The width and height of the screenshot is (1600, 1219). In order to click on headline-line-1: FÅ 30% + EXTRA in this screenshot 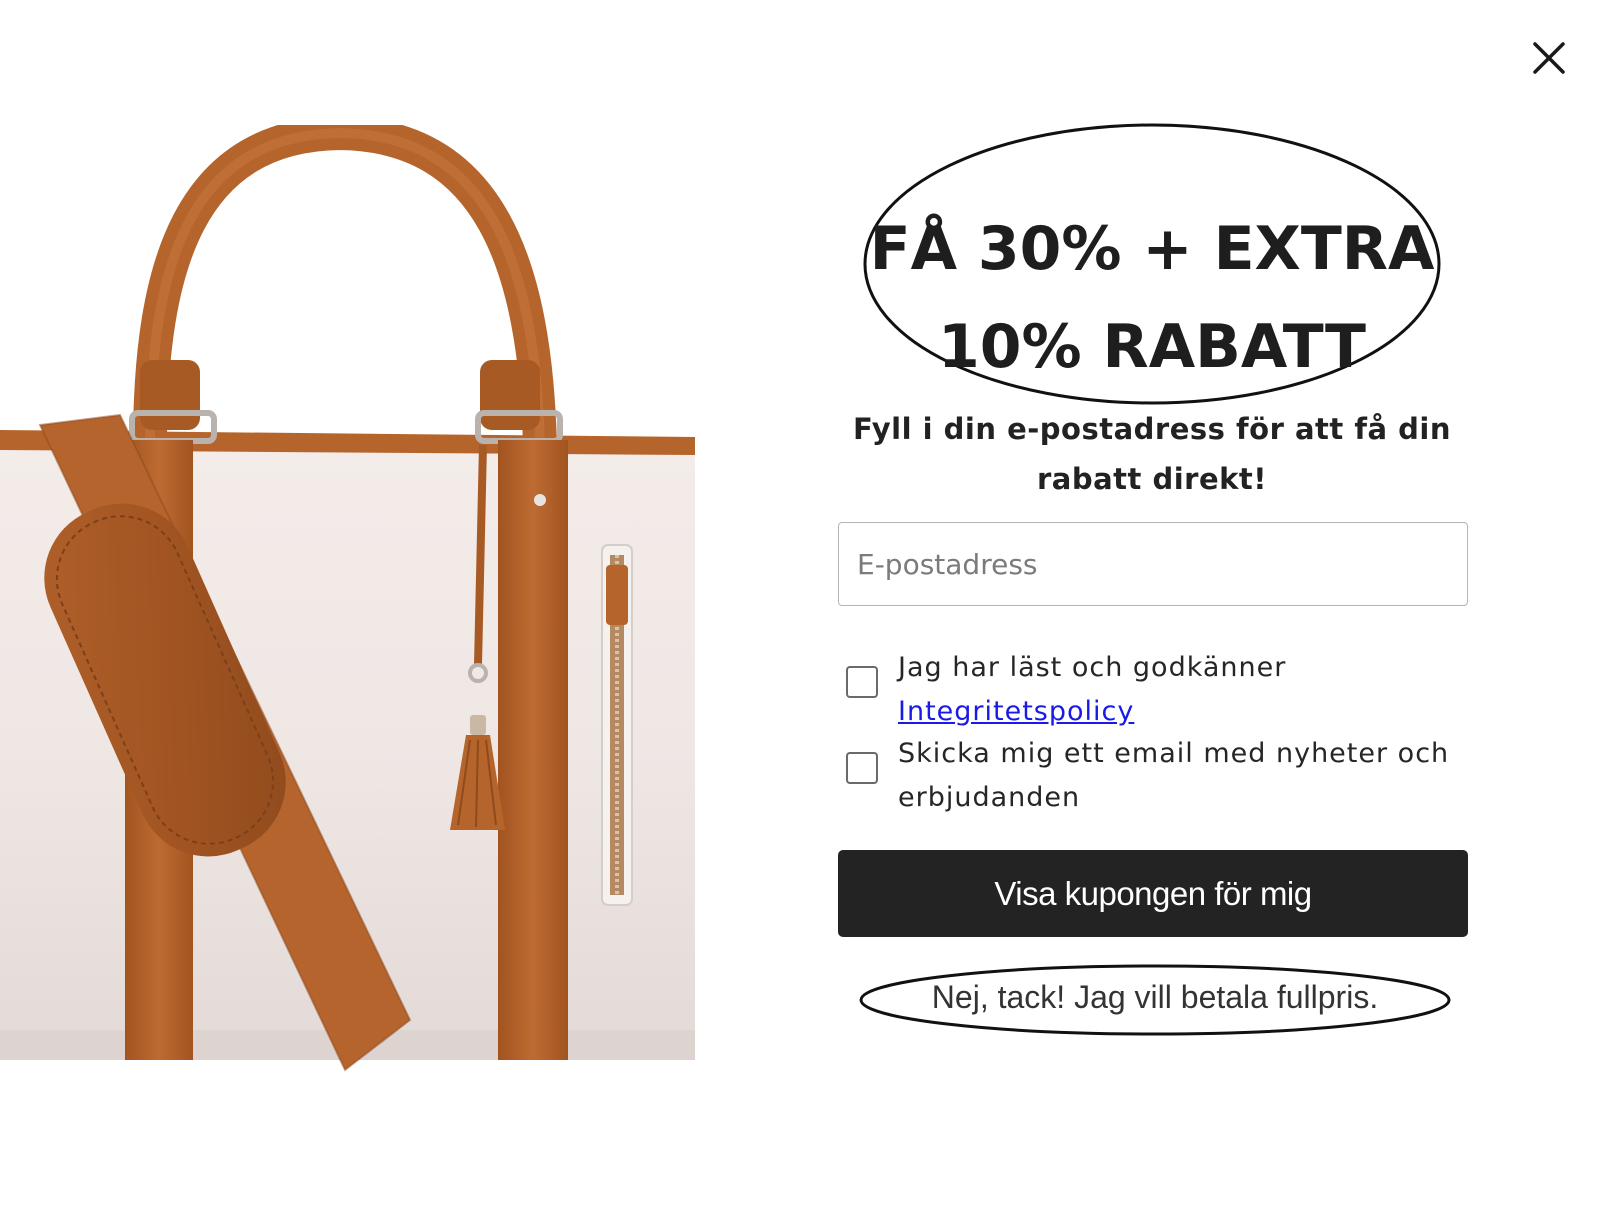, I will do `click(1152, 249)`.